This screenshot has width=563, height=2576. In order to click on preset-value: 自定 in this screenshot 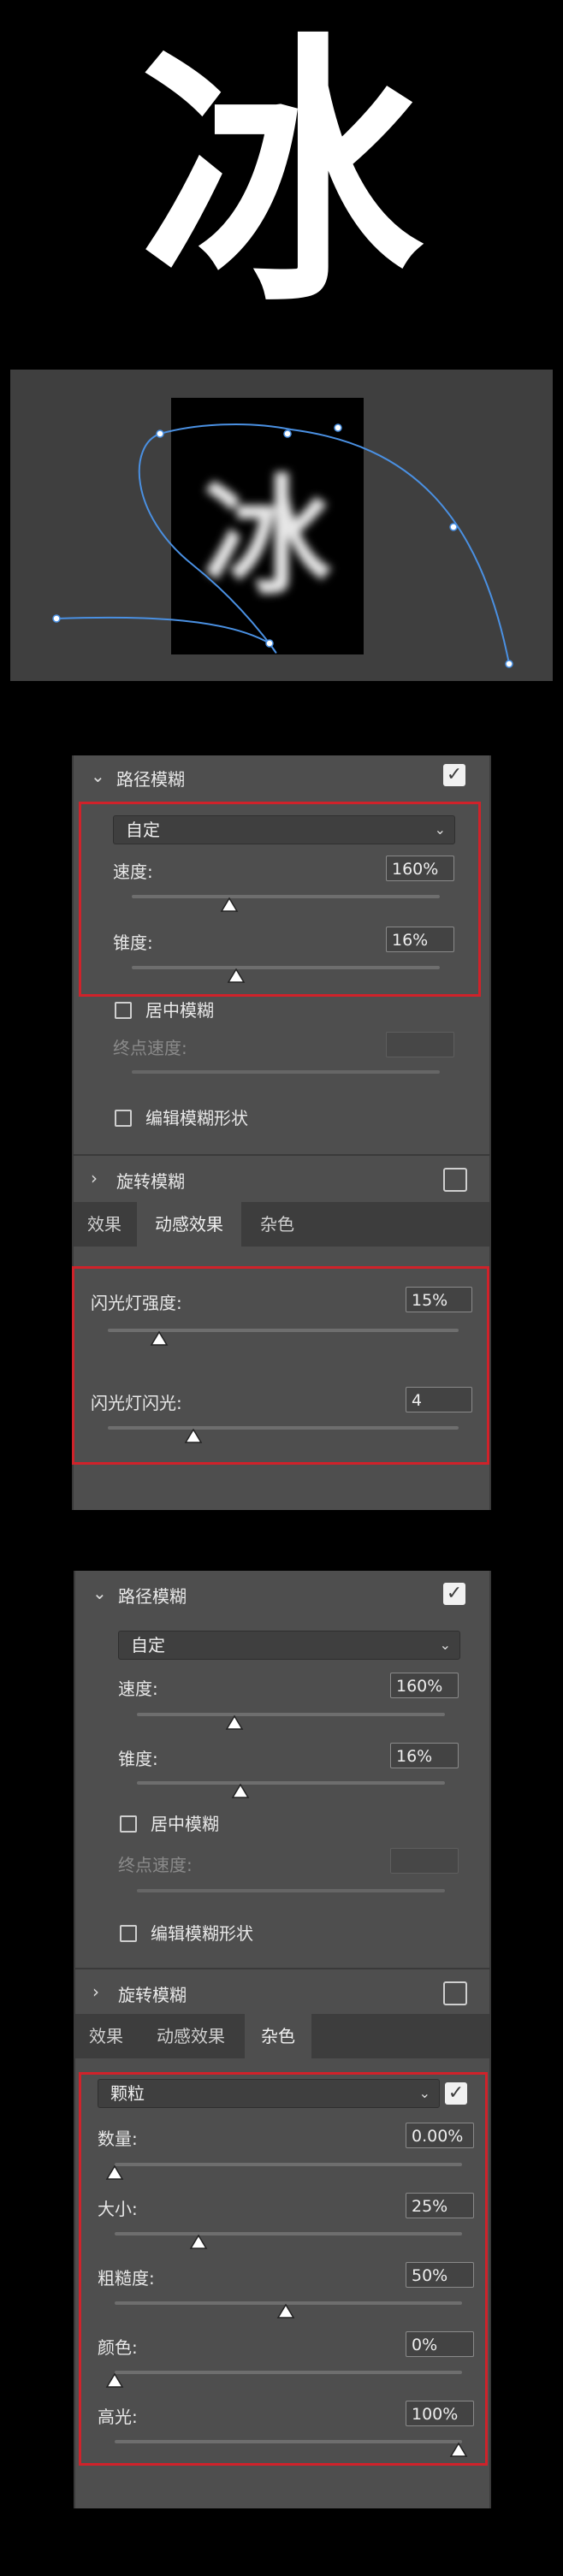, I will do `click(148, 1645)`.